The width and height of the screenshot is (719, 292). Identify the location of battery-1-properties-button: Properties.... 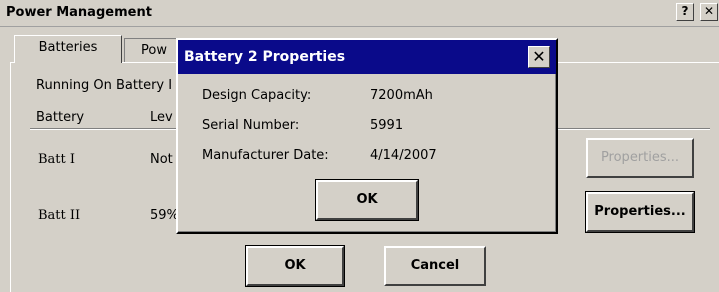
(640, 158).